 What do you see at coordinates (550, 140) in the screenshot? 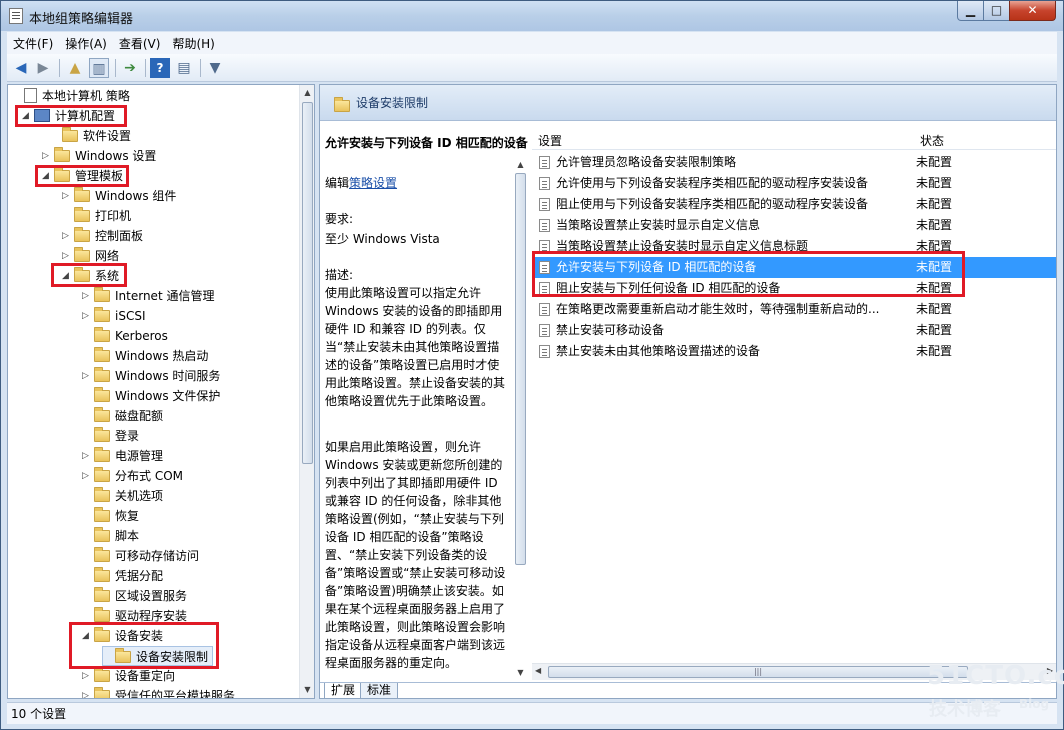
I see `column-setting: 设置` at bounding box center [550, 140].